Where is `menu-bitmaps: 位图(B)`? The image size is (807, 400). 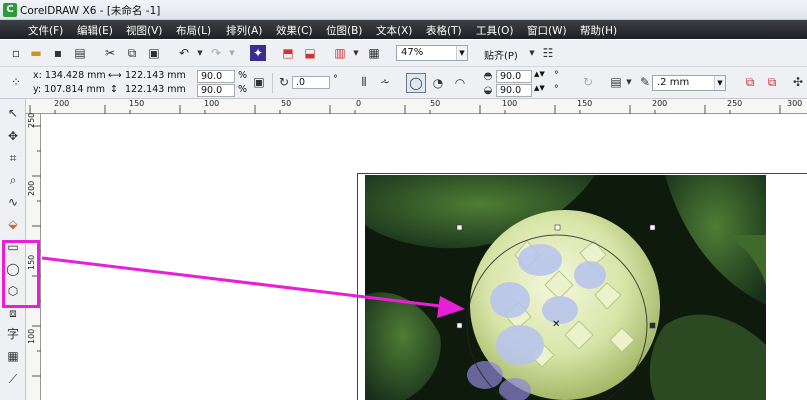
menu-bitmaps: 位图(B) is located at coordinates (344, 30).